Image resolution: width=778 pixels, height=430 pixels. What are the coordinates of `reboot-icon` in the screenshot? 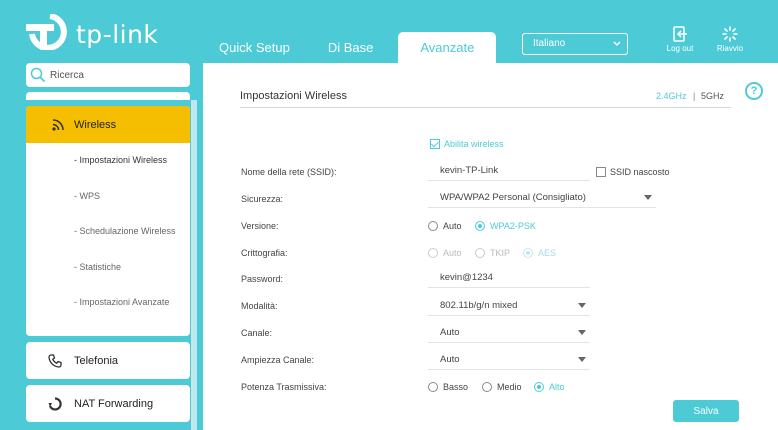 It's located at (730, 34).